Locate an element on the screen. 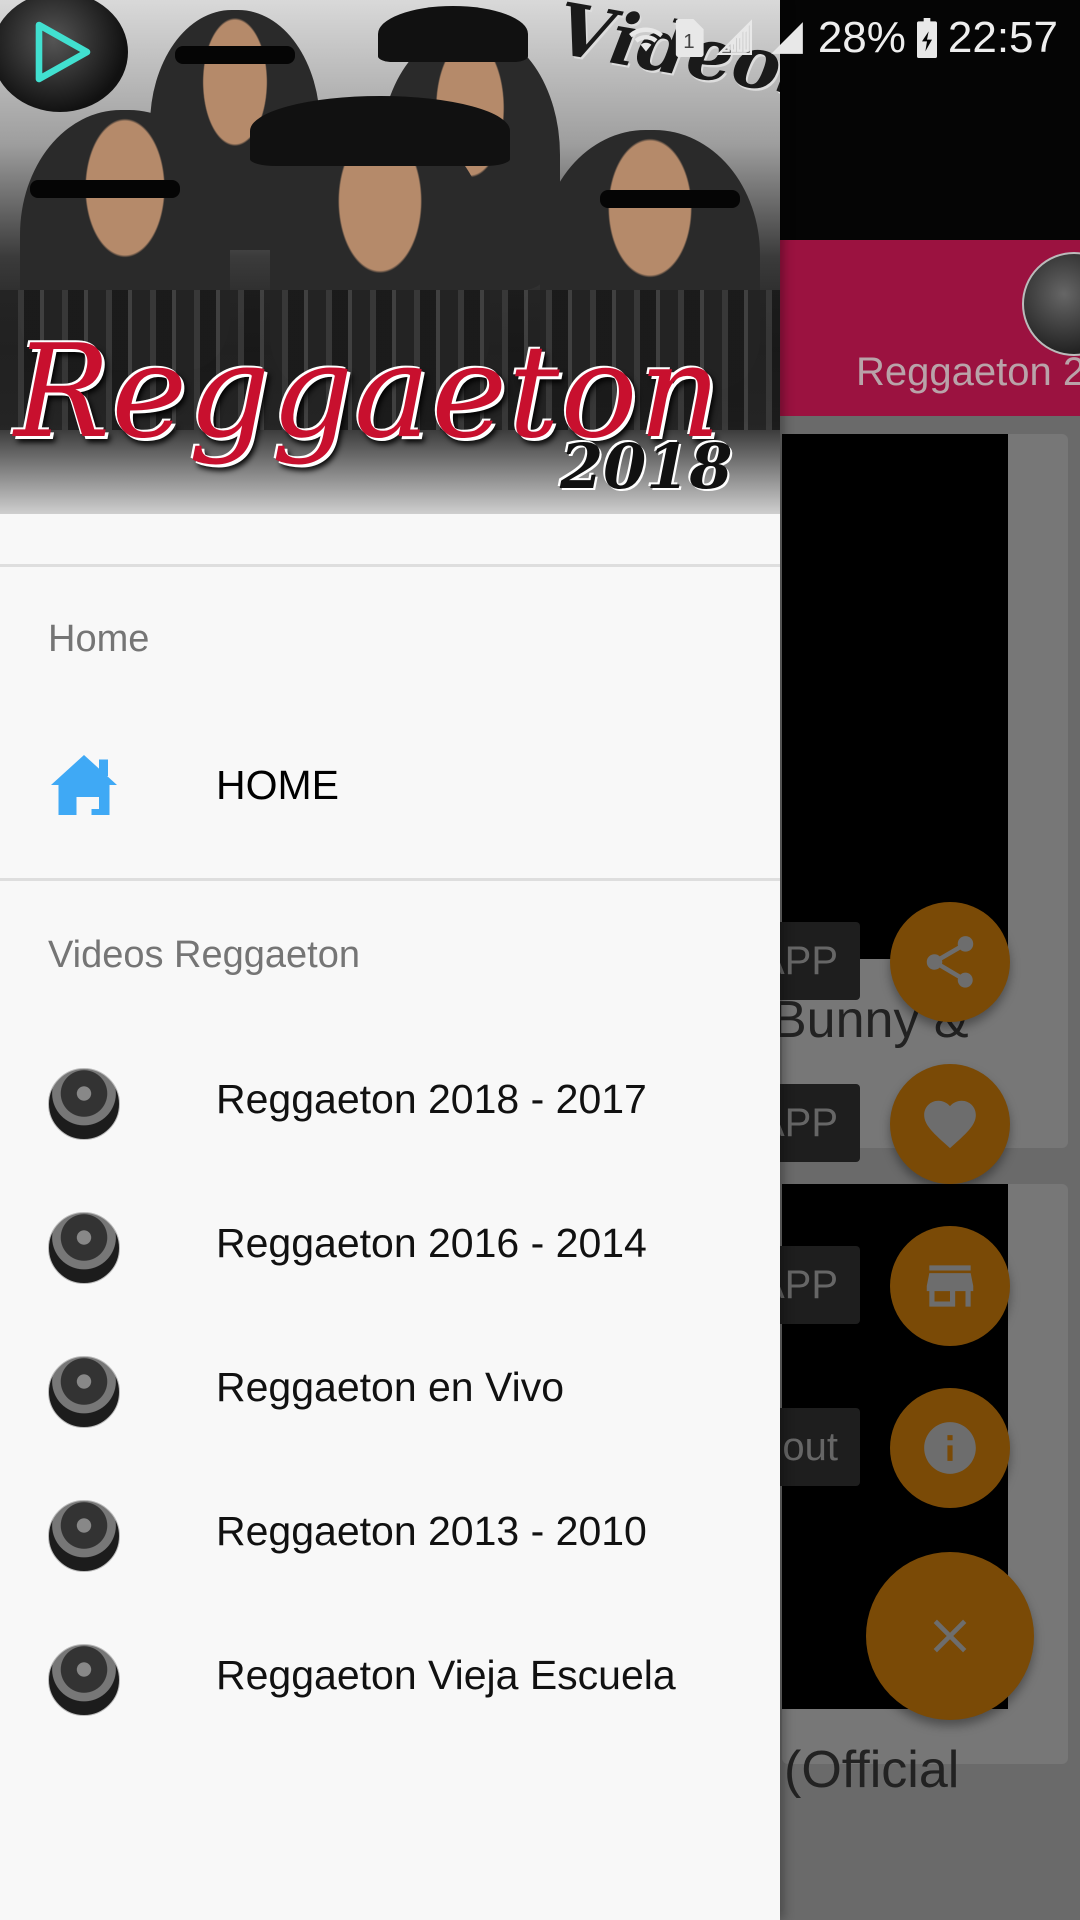 This screenshot has height=1920, width=1080. favorite-fab is located at coordinates (950, 1124).